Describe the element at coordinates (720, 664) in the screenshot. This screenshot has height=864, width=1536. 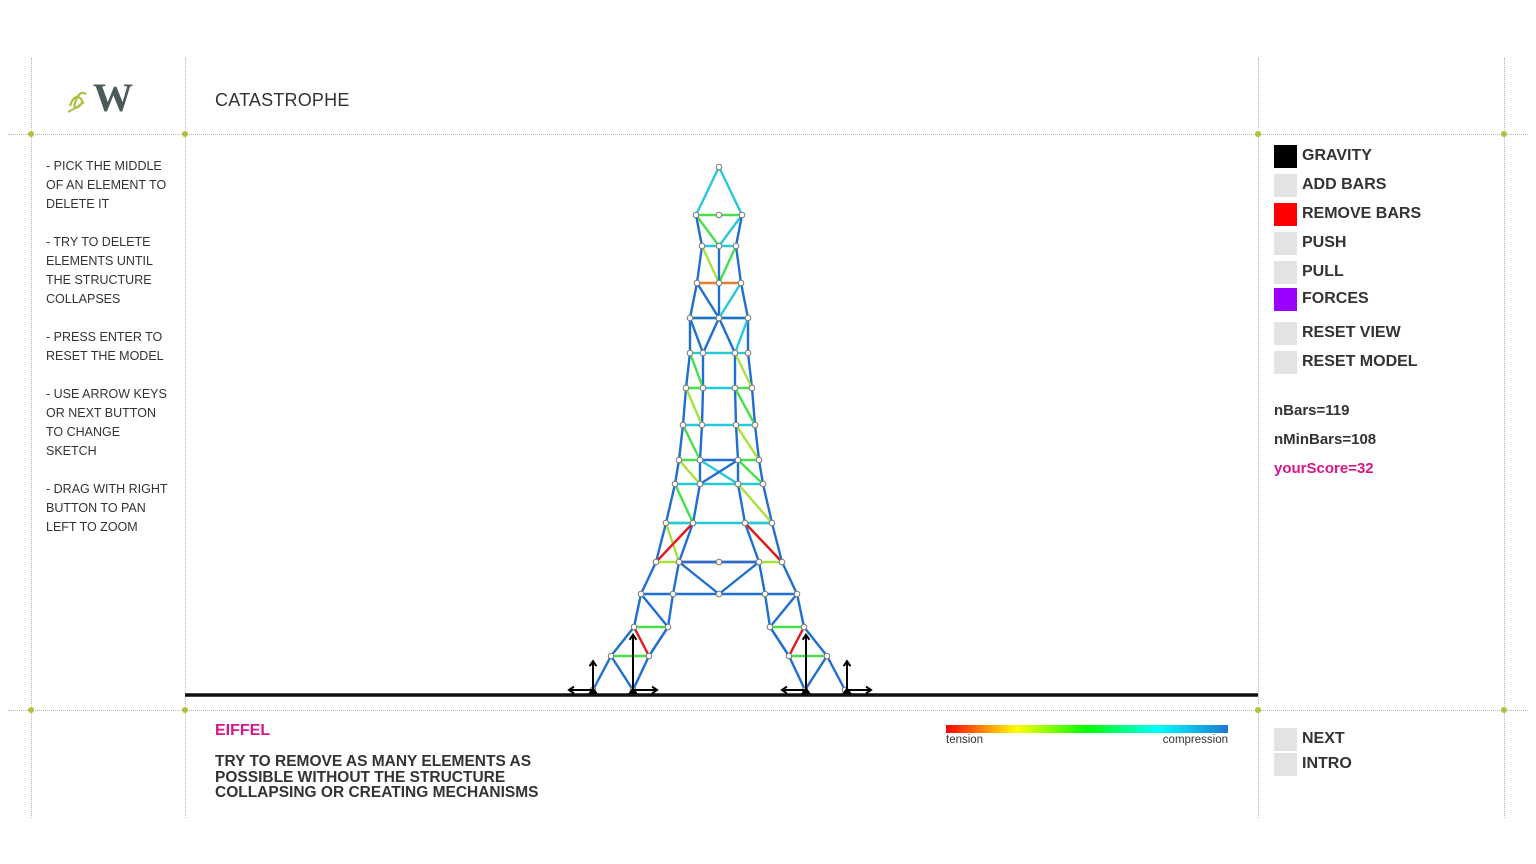
I see `supports` at that location.